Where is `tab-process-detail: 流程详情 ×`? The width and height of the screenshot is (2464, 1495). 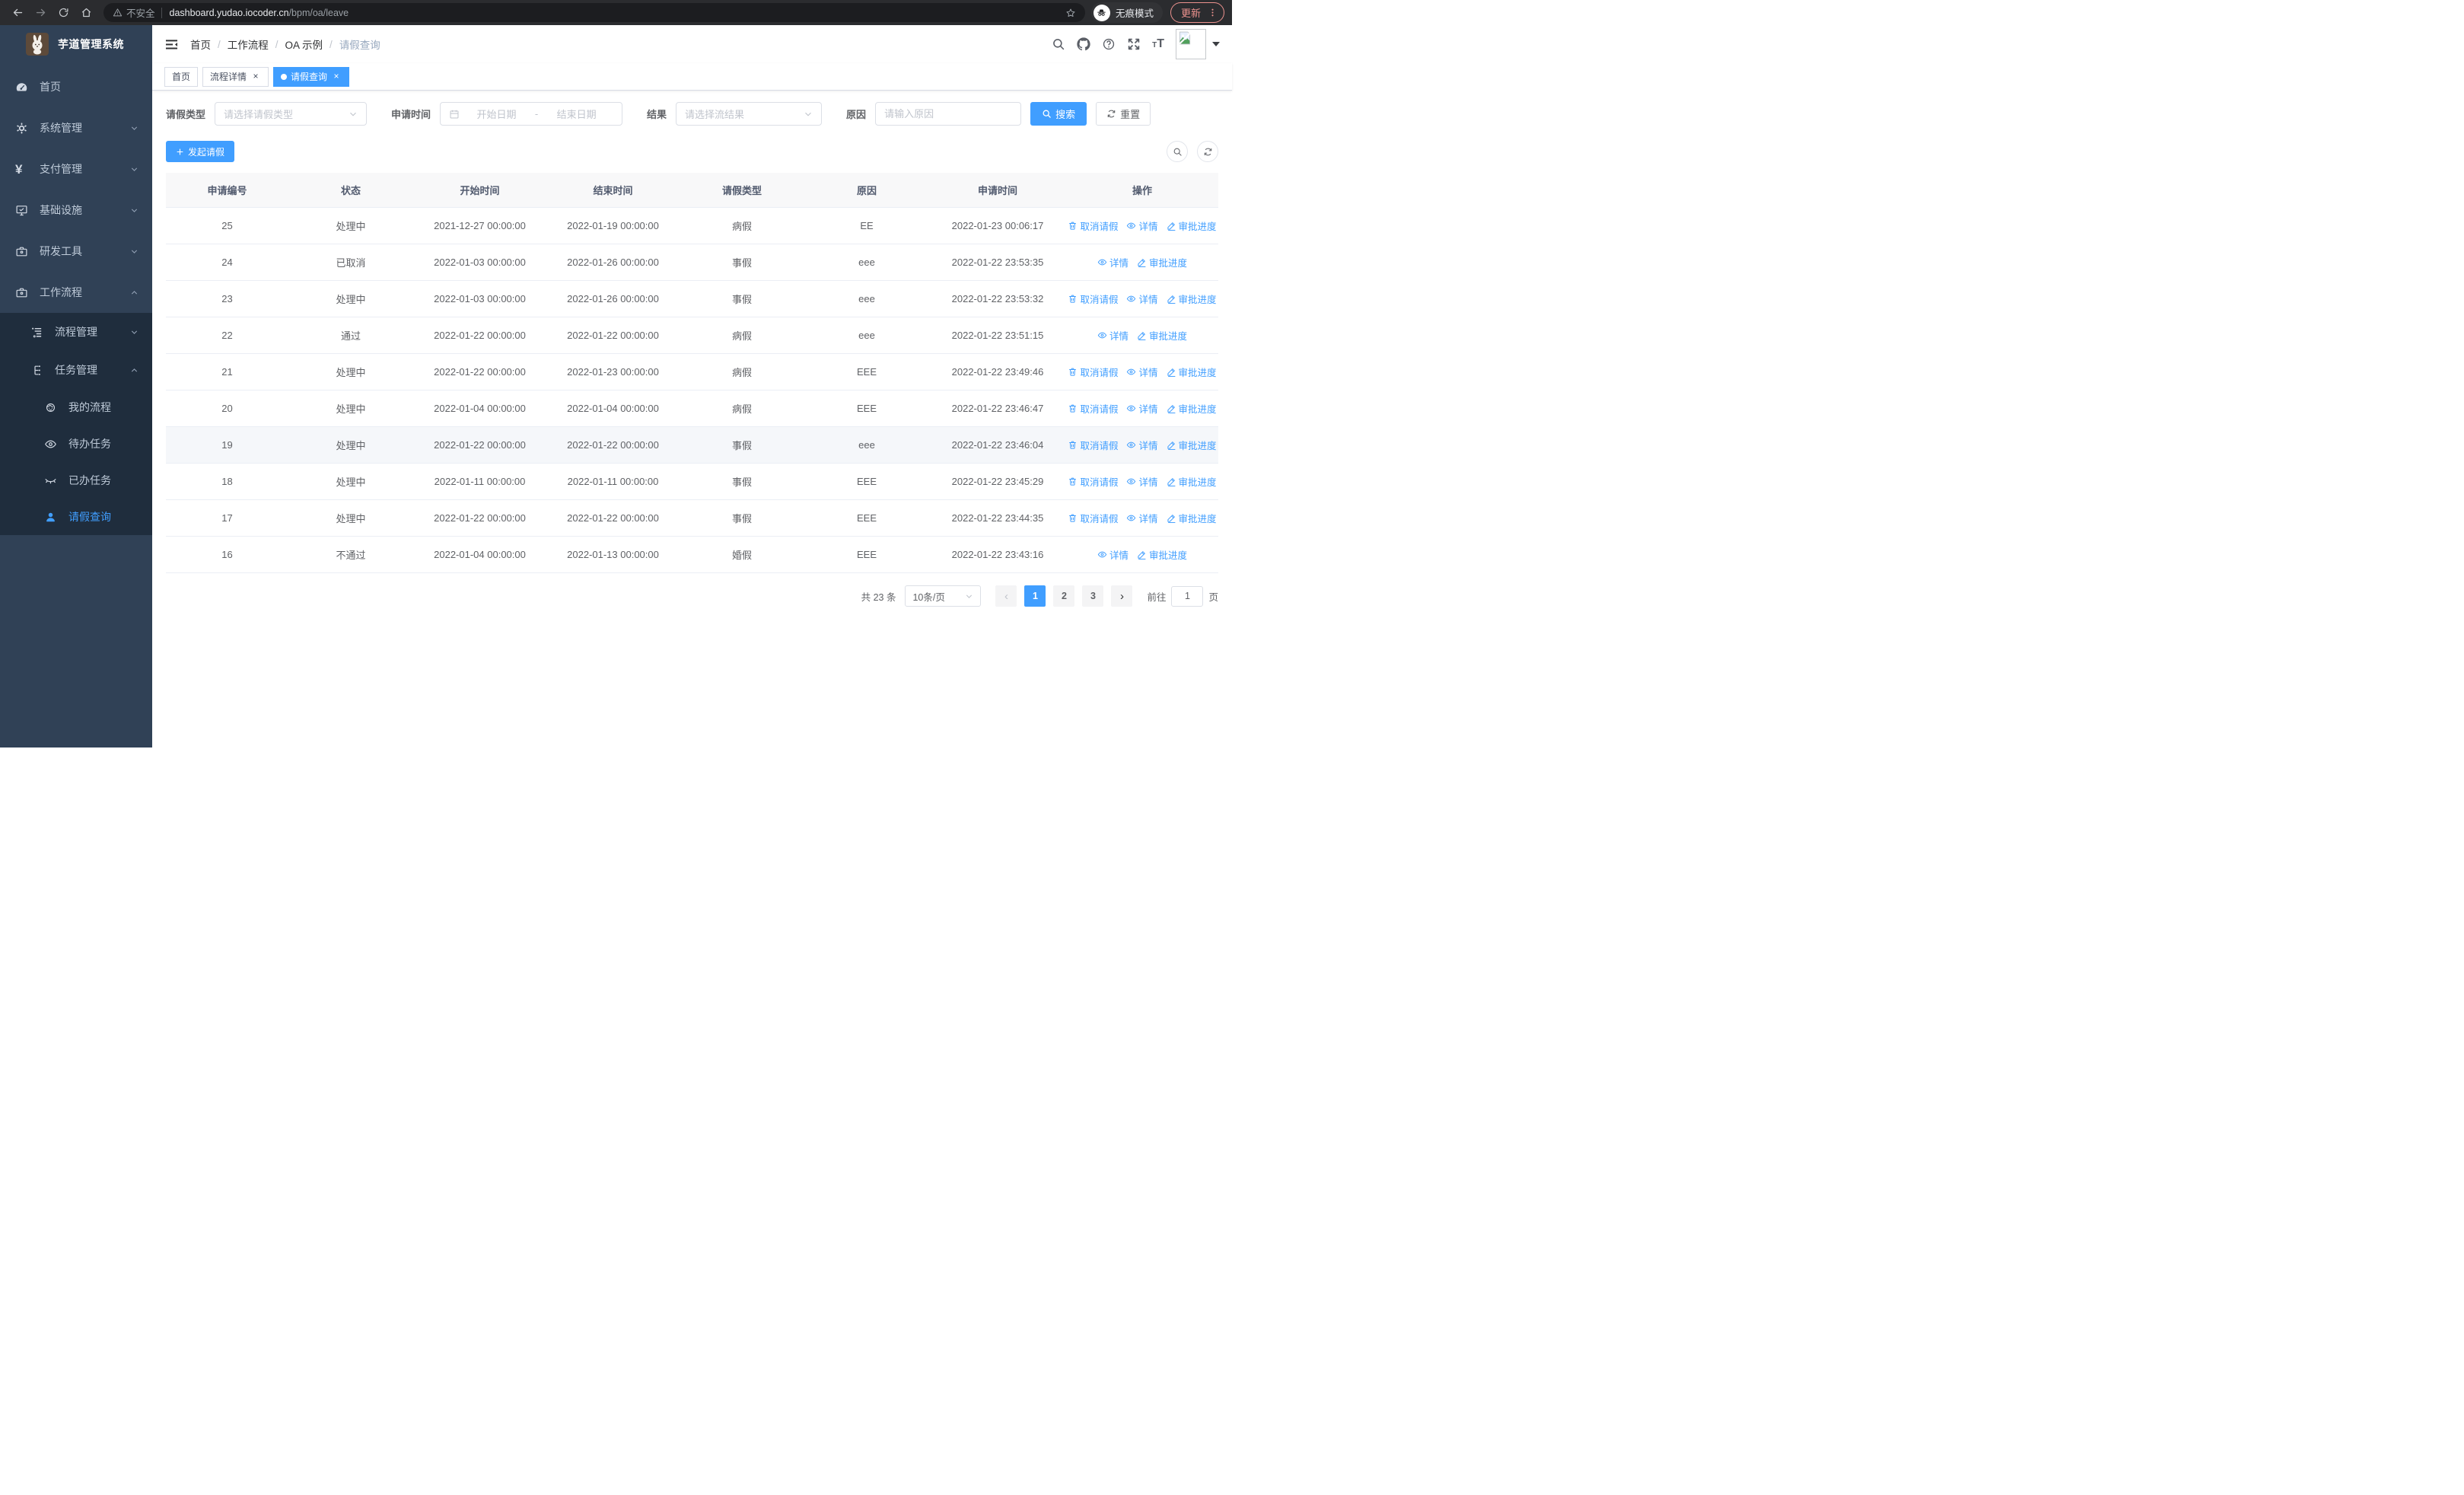 tab-process-detail: 流程详情 × is located at coordinates (235, 76).